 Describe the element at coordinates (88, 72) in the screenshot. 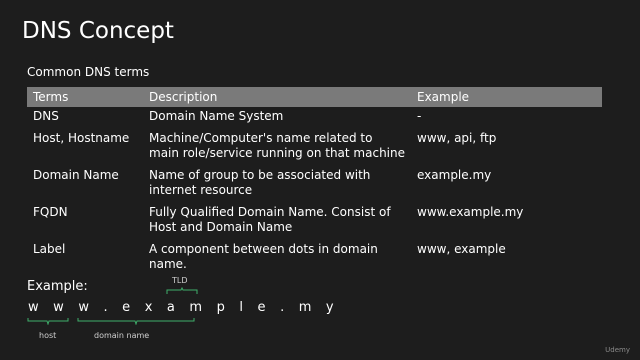

I see `slide-subtitle: Common DNS terms` at that location.